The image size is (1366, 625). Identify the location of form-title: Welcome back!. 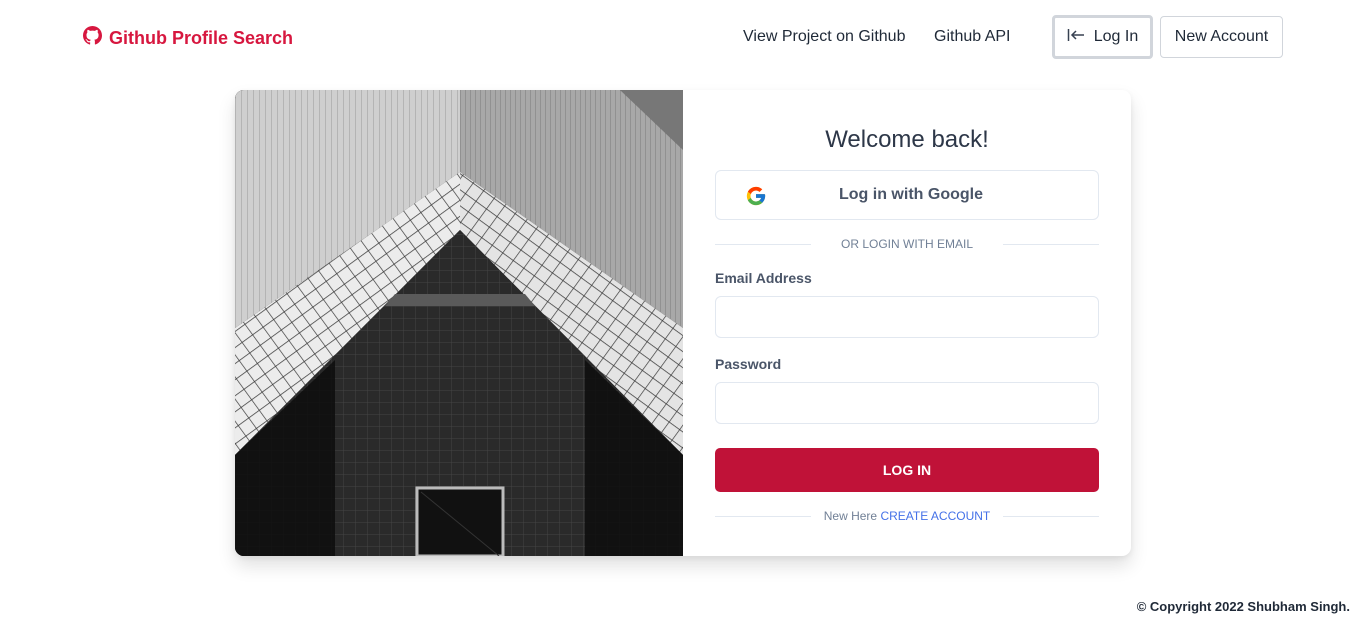
(907, 139).